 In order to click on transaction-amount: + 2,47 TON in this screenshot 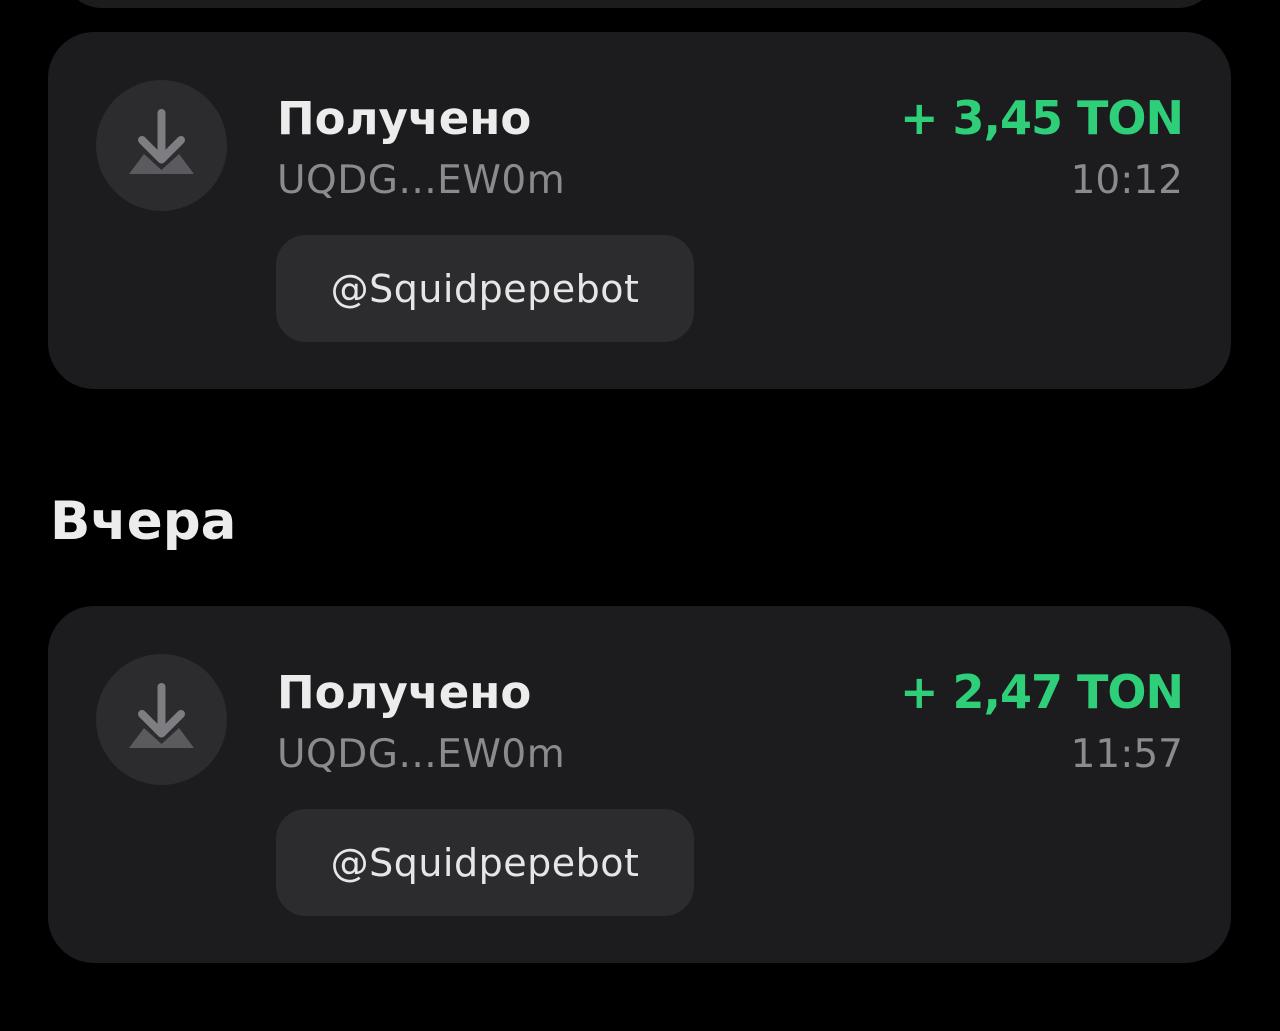, I will do `click(1041, 692)`.